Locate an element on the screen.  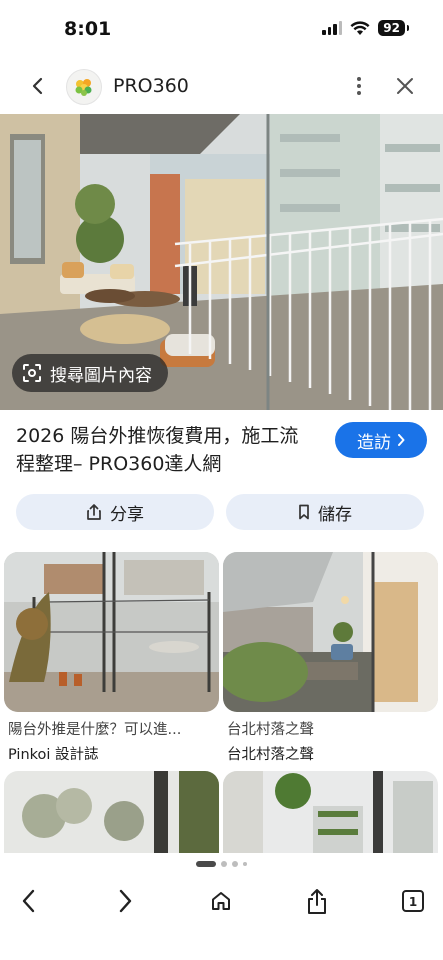
battery-indicator: 92 is located at coordinates (393, 28).